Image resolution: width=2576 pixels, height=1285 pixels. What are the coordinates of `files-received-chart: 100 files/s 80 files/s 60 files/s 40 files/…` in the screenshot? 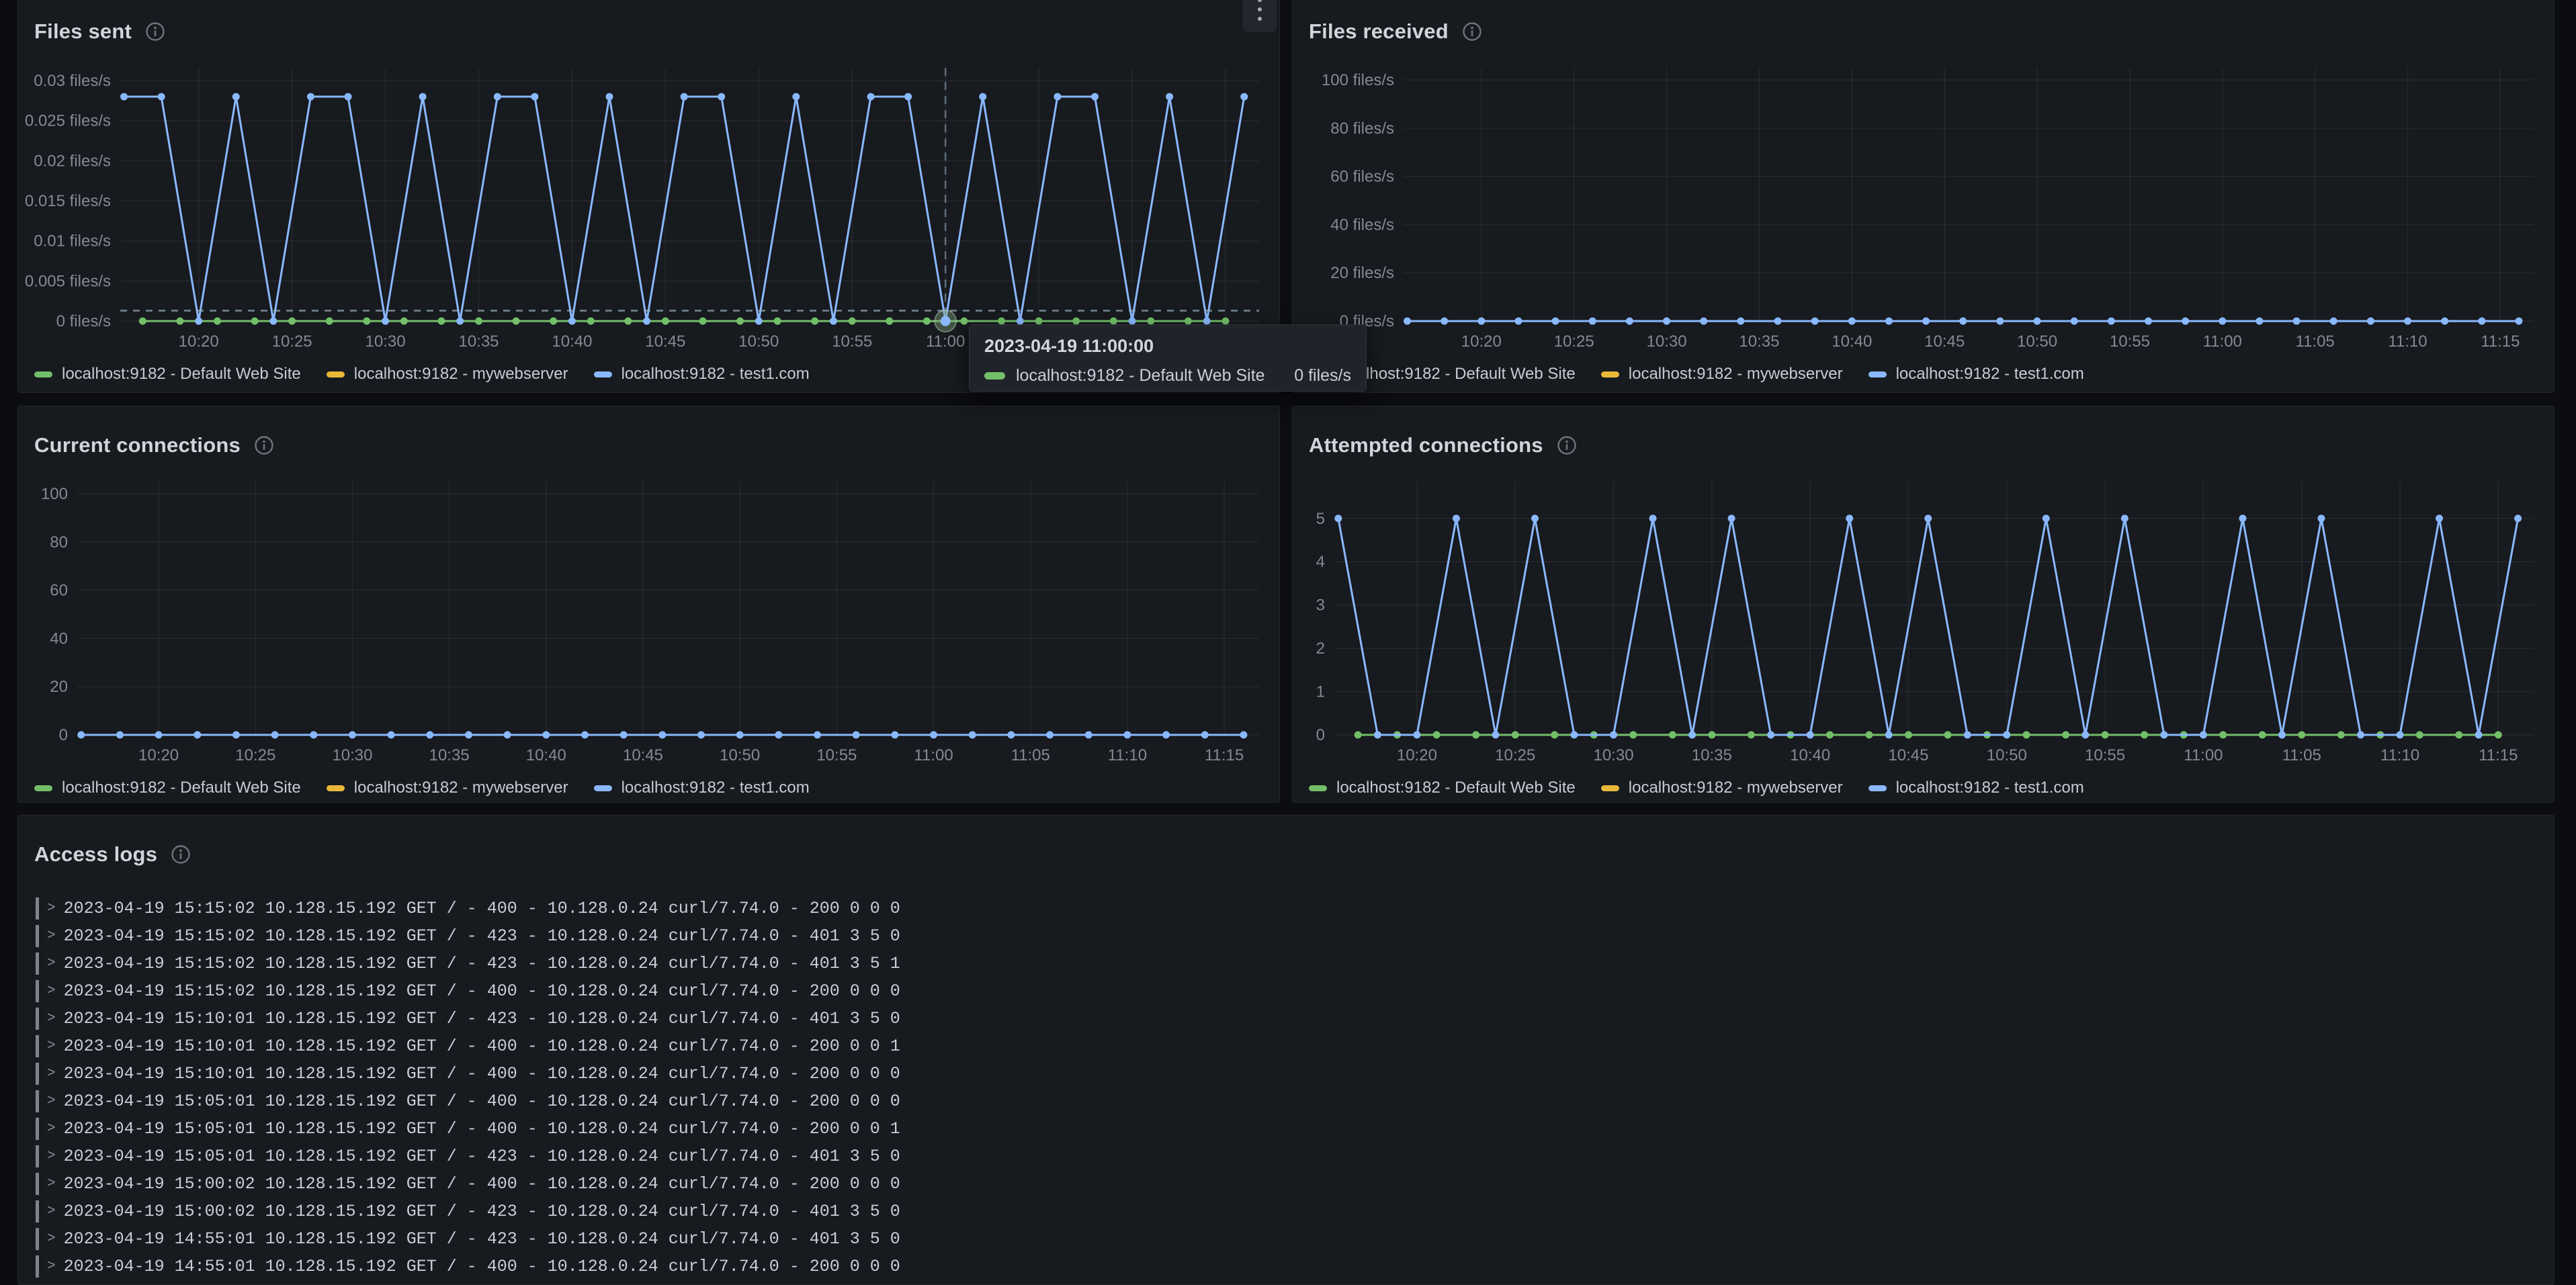 It's located at (1923, 206).